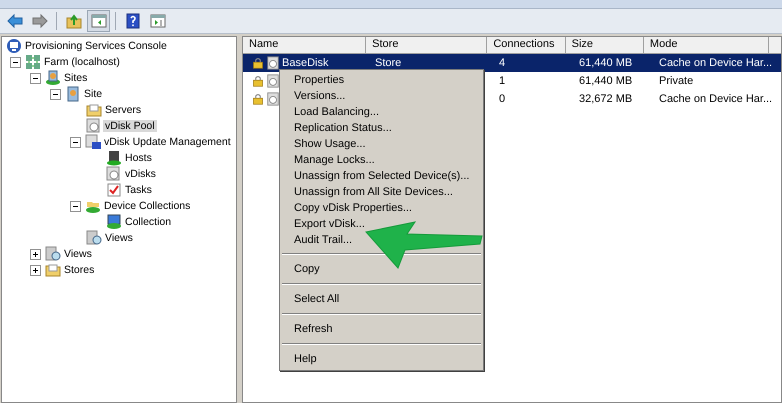  I want to click on forward-icon, so click(40, 21).